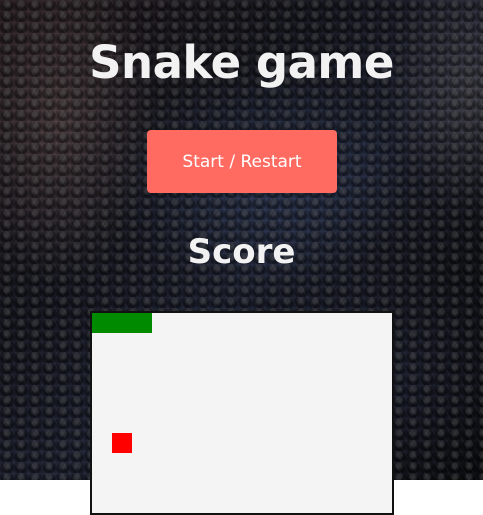  I want to click on score-label: Score, so click(241, 252).